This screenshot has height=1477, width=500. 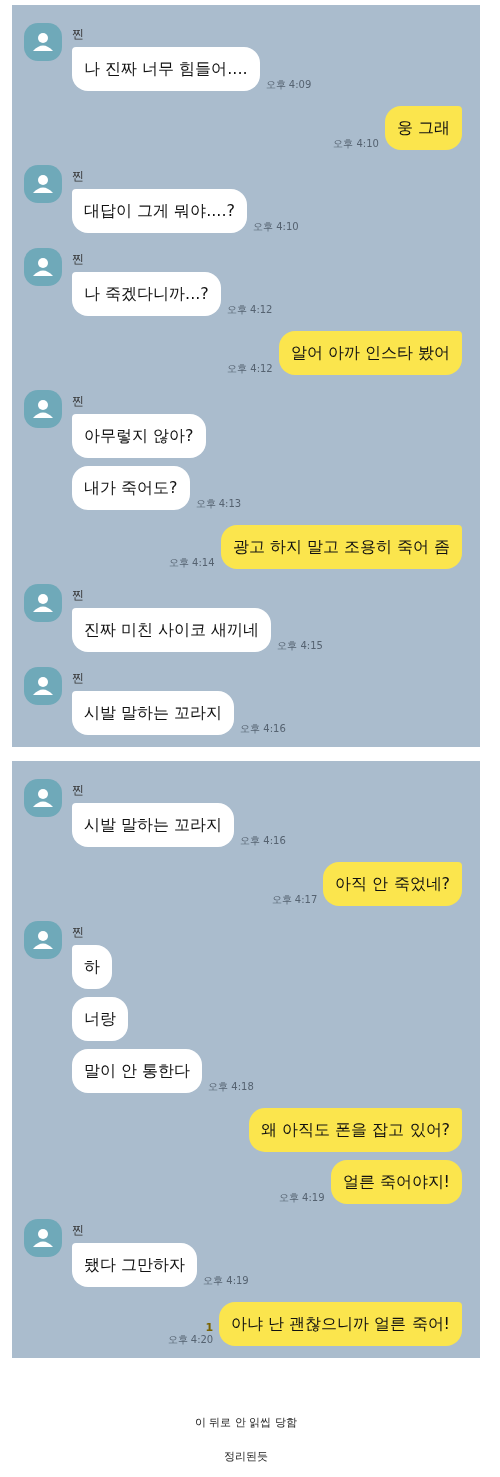 I want to click on unread-count: 1, so click(x=209, y=1327).